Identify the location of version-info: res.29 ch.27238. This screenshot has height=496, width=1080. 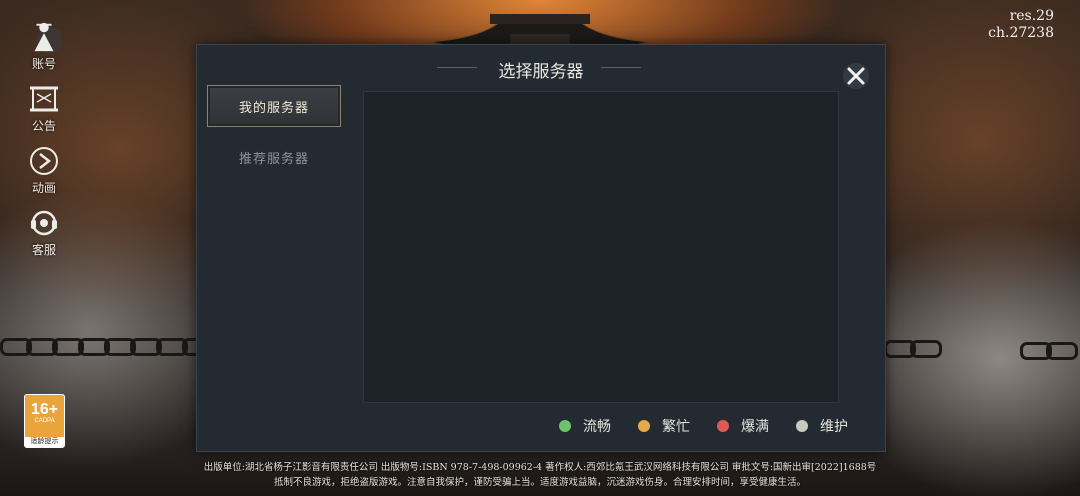
(1021, 25).